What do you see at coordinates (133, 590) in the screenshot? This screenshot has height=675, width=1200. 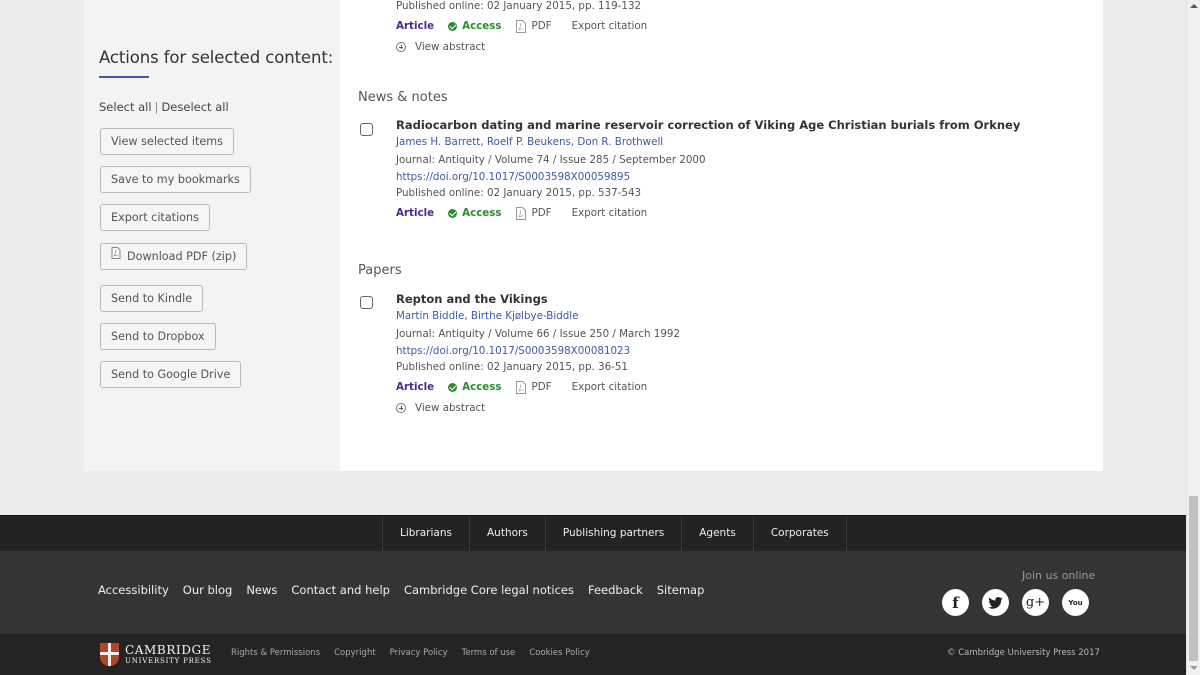 I see `footer-link-accessibility: Accessibility` at bounding box center [133, 590].